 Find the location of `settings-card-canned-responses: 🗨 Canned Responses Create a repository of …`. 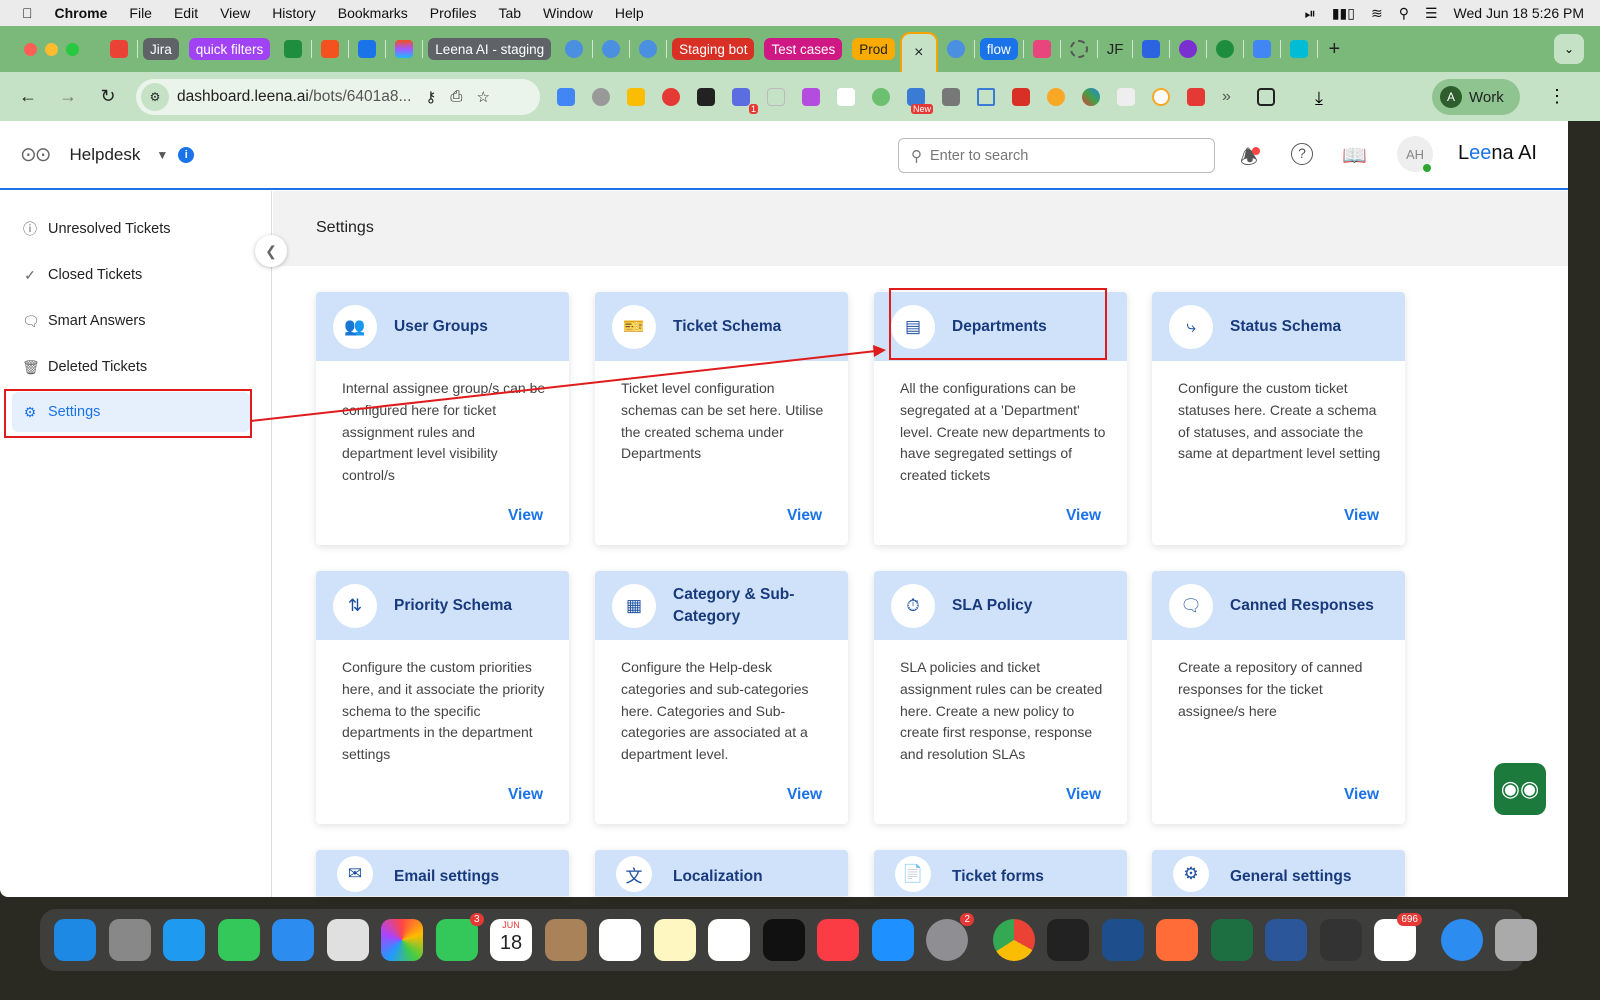

settings-card-canned-responses: 🗨 Canned Responses Create a repository of … is located at coordinates (1278, 697).